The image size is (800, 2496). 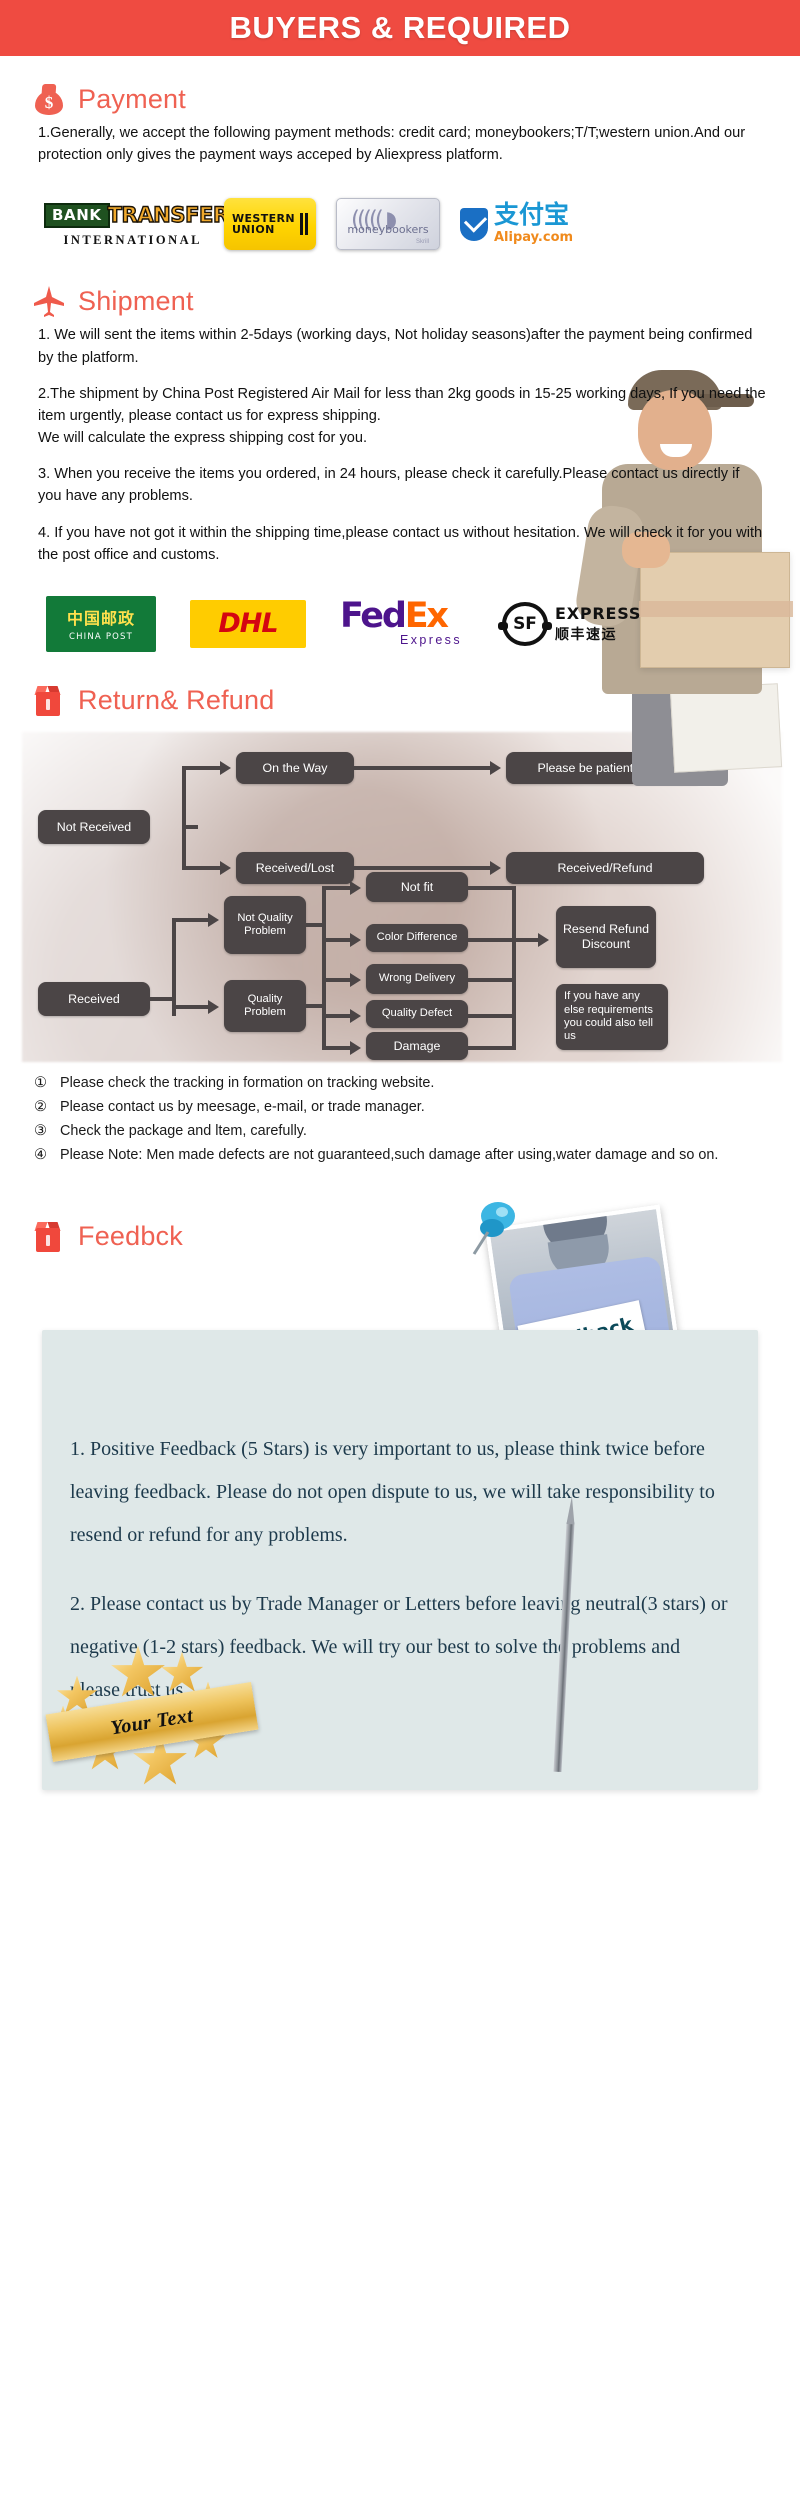 What do you see at coordinates (426, 615) in the screenshot?
I see `fedex-ex: Ex` at bounding box center [426, 615].